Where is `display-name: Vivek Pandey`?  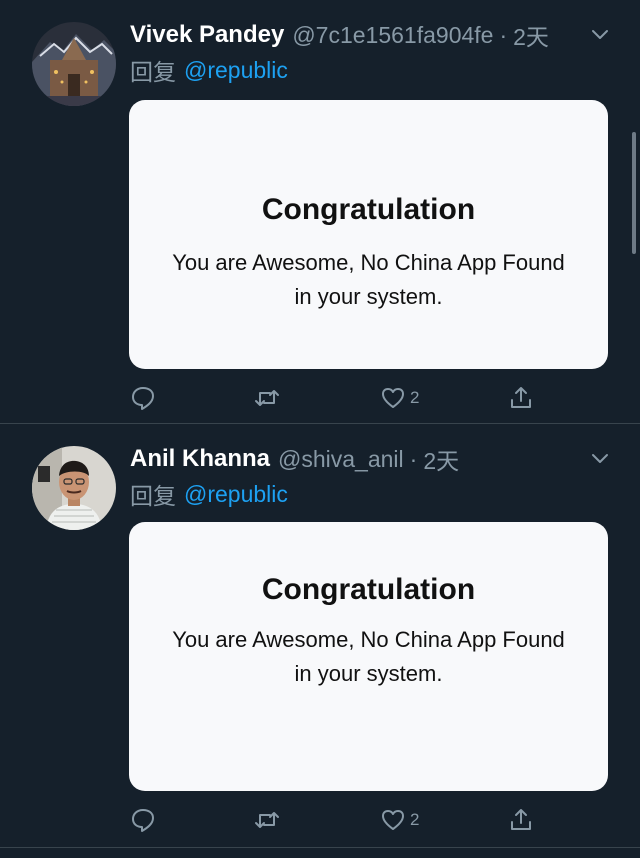 display-name: Vivek Pandey is located at coordinates (207, 35).